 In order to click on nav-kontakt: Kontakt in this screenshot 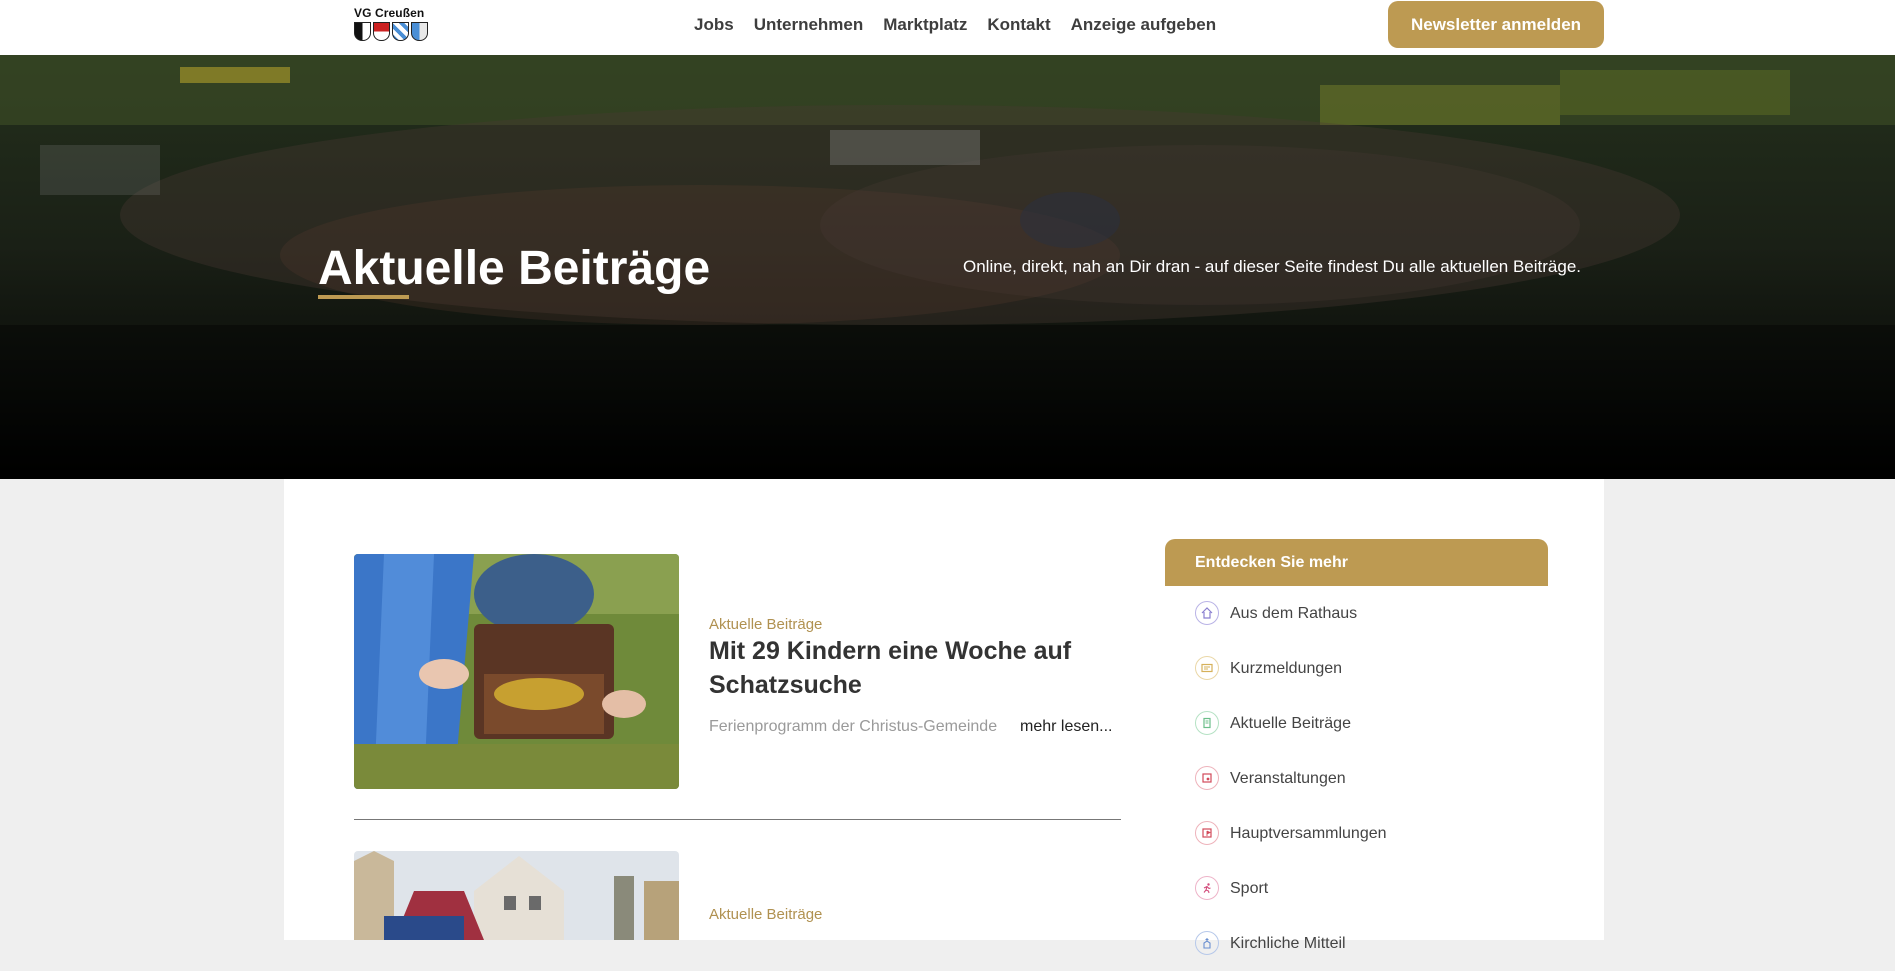, I will do `click(1018, 25)`.